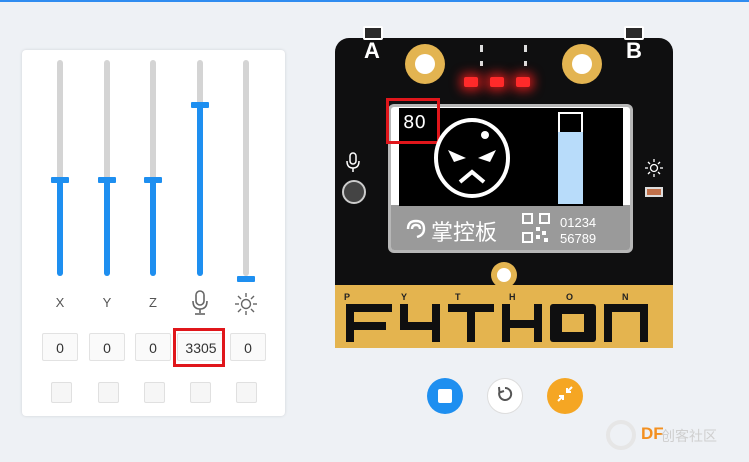 This screenshot has width=749, height=462. What do you see at coordinates (200, 392) in the screenshot?
I see `checkbox-sound` at bounding box center [200, 392].